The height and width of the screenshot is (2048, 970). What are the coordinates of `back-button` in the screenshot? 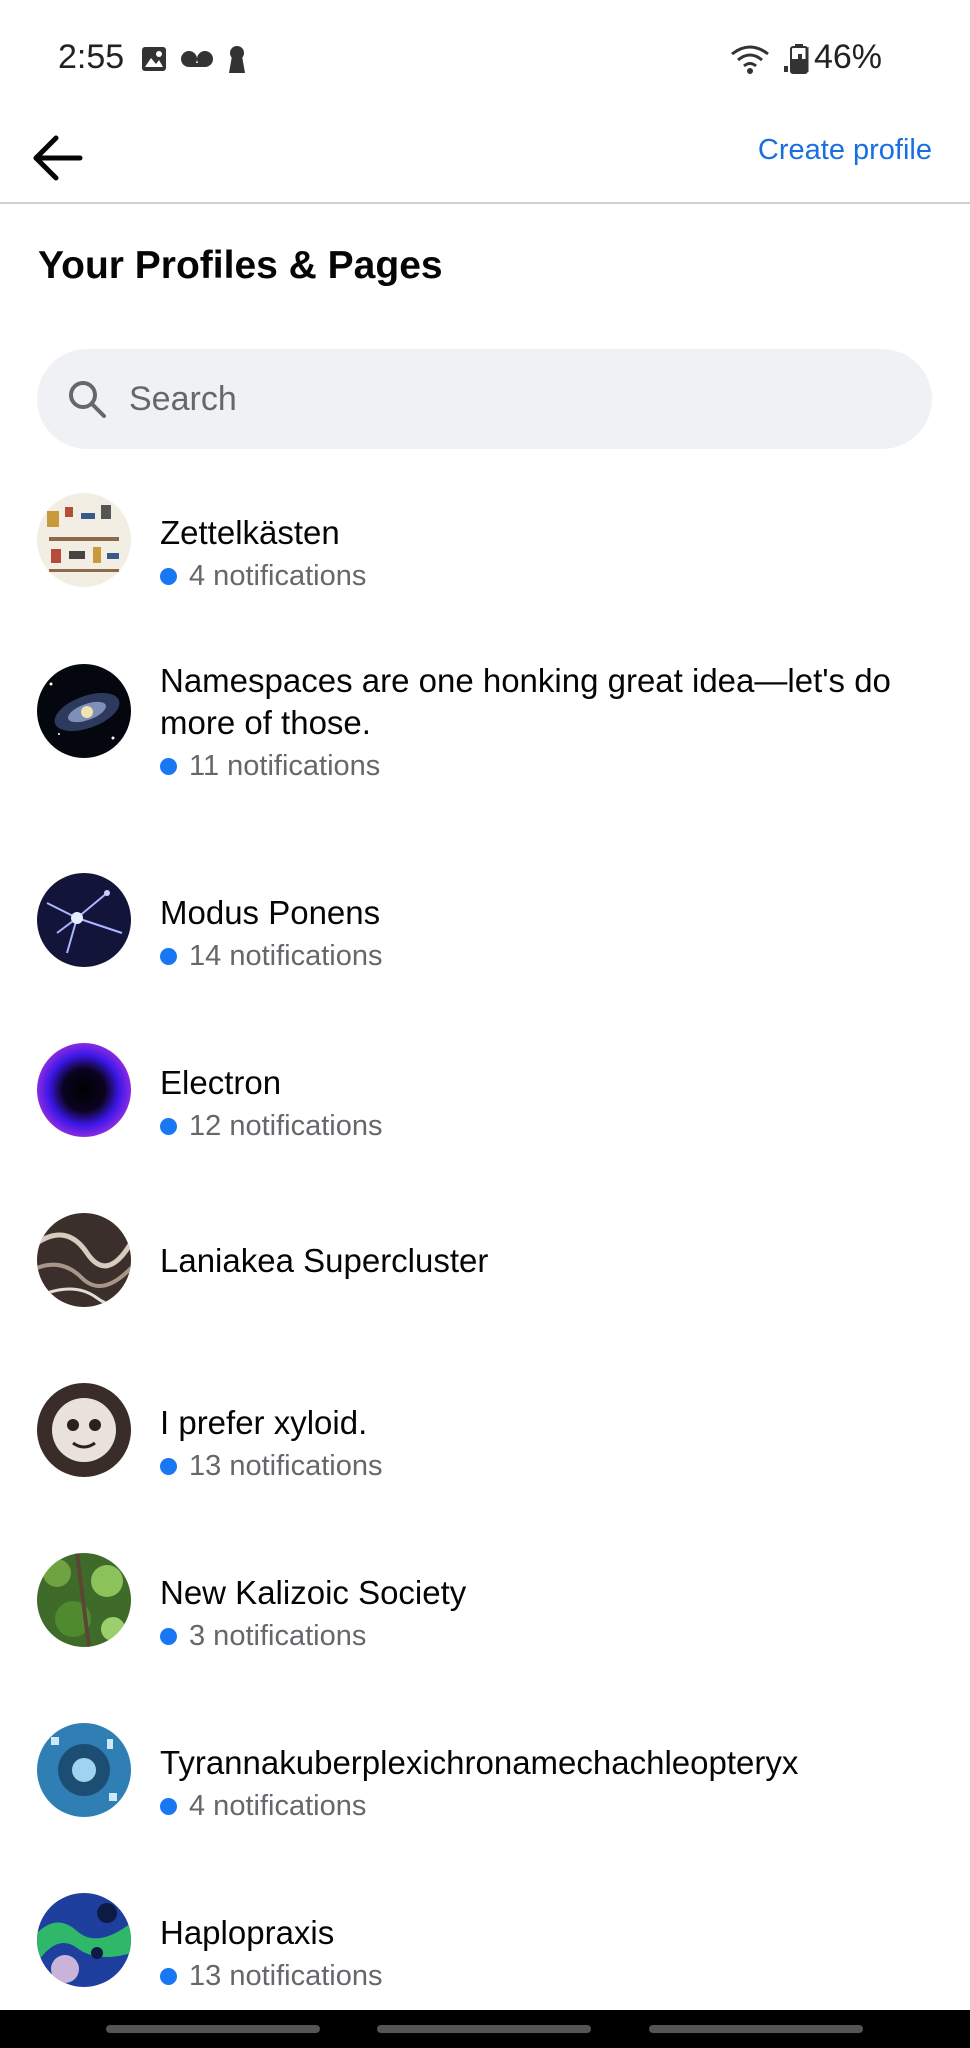 It's located at (58, 156).